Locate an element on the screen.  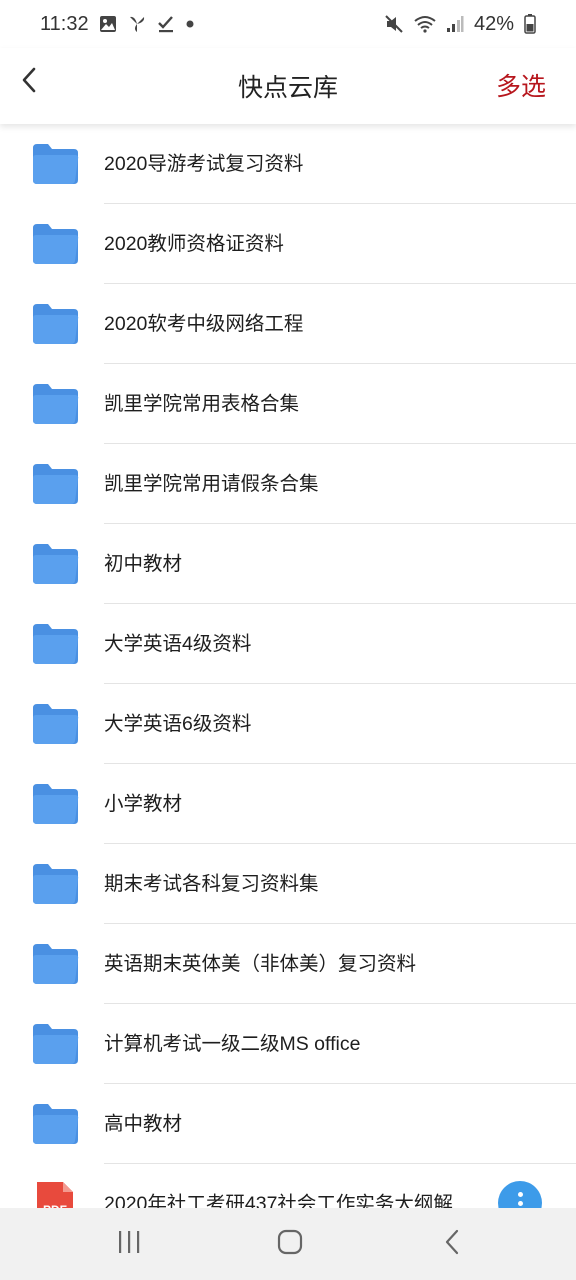
folder-row: 计算机考试一级二级MS office is located at coordinates (288, 1044).